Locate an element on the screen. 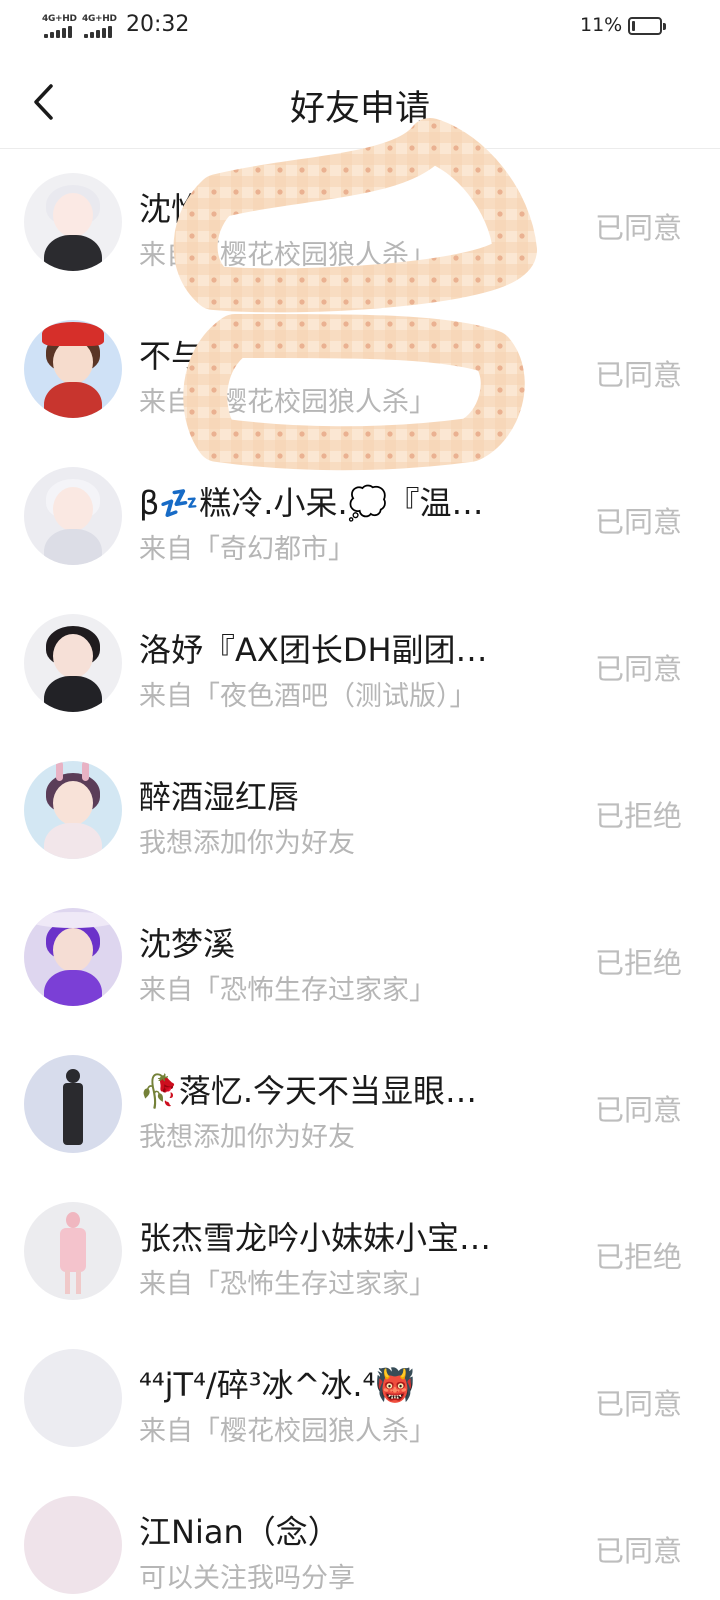  request-source: 来自「奇幻都市」 is located at coordinates (247, 549).